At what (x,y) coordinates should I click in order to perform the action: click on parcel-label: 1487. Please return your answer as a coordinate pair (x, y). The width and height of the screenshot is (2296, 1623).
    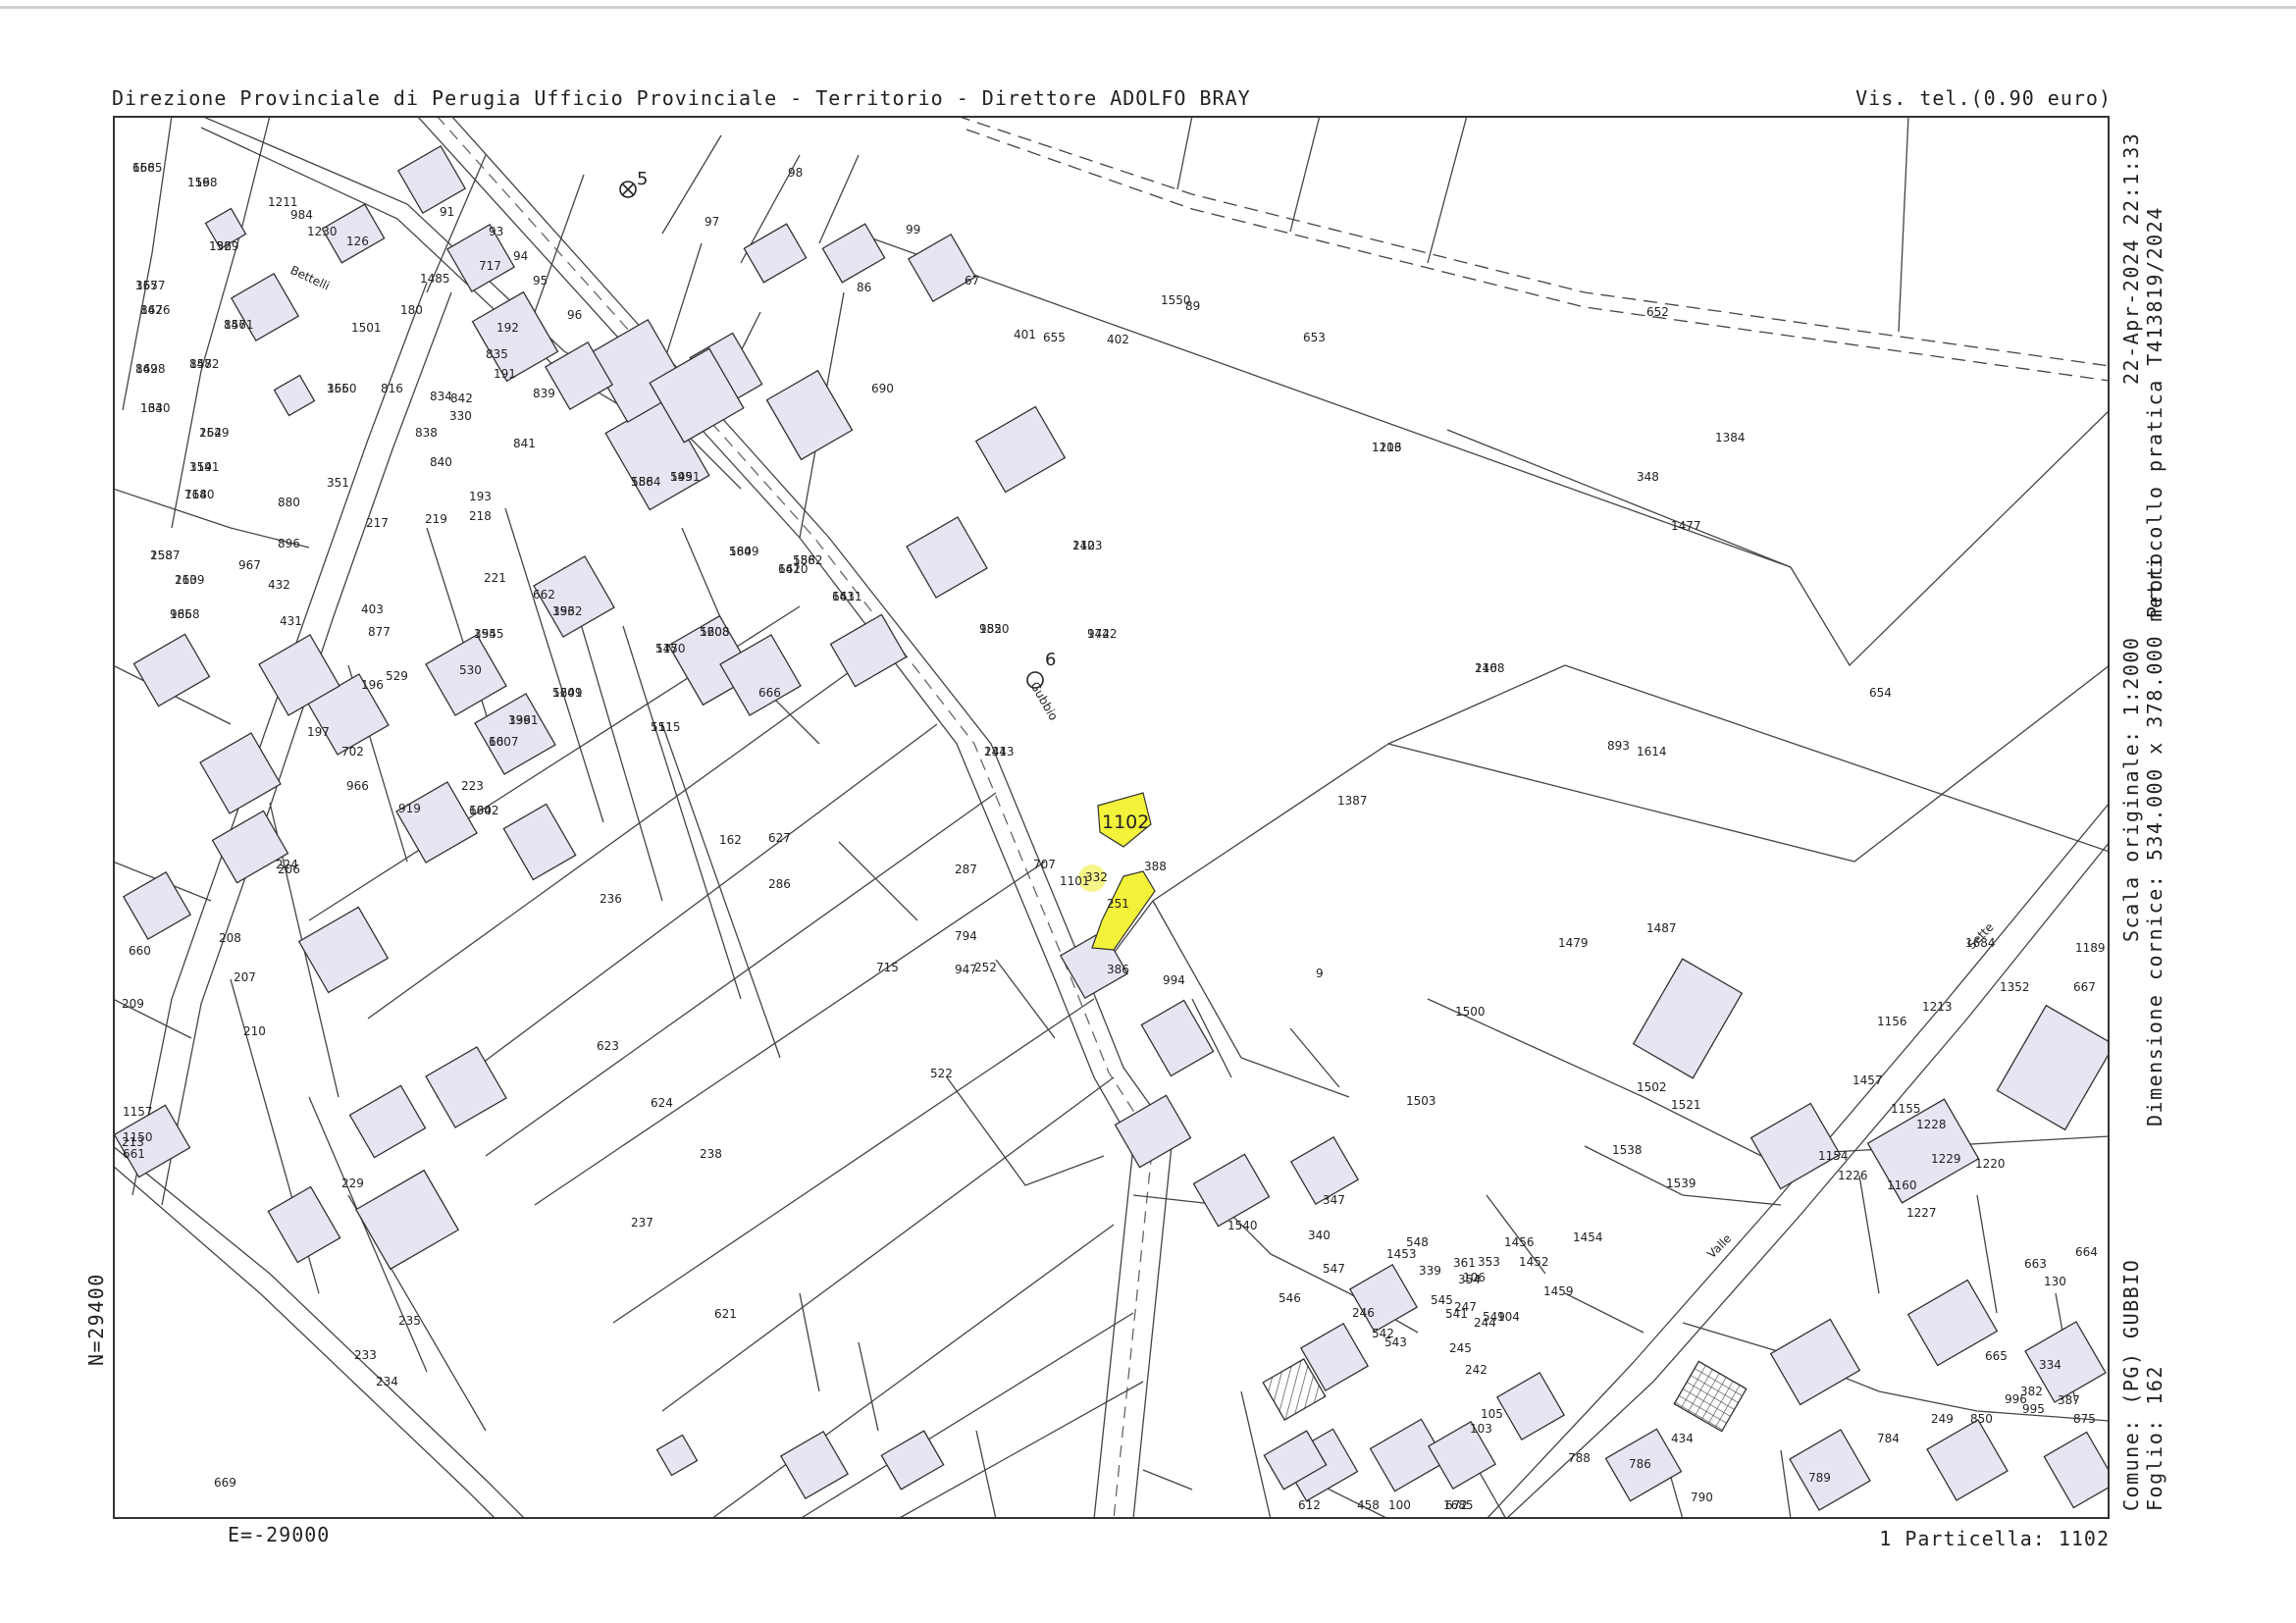
    Looking at the image, I should click on (1661, 928).